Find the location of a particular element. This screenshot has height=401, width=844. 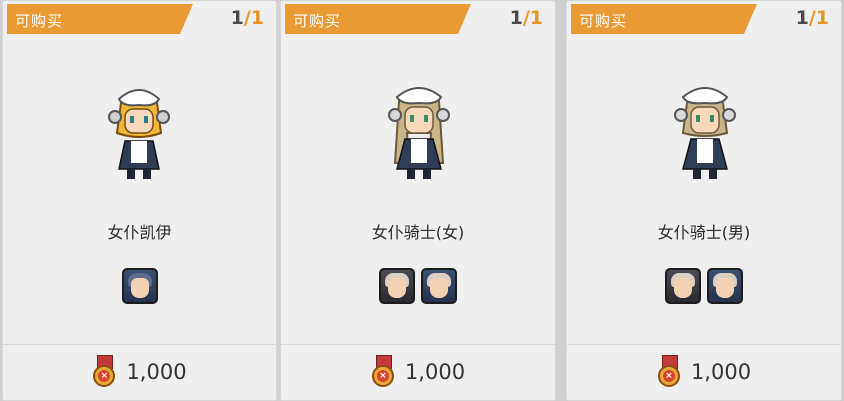

character-name: 女仆骑士(男) is located at coordinates (704, 232).